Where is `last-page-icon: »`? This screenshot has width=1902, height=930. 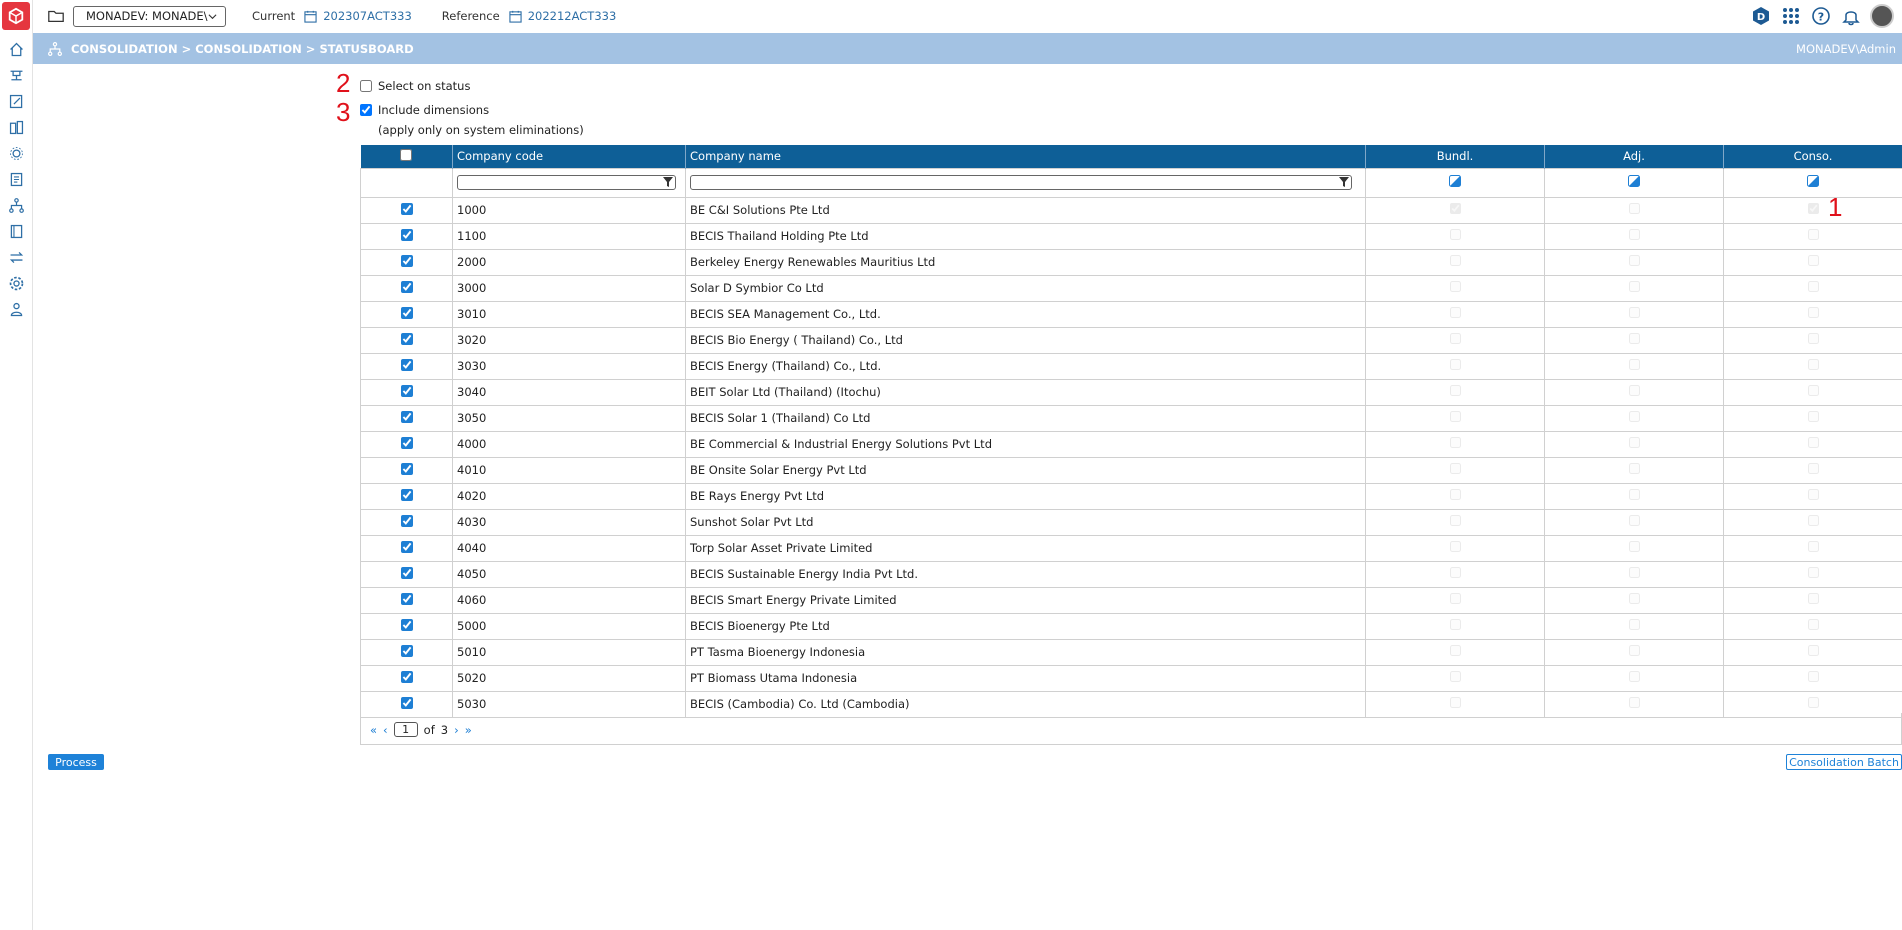
last-page-icon: » is located at coordinates (468, 730).